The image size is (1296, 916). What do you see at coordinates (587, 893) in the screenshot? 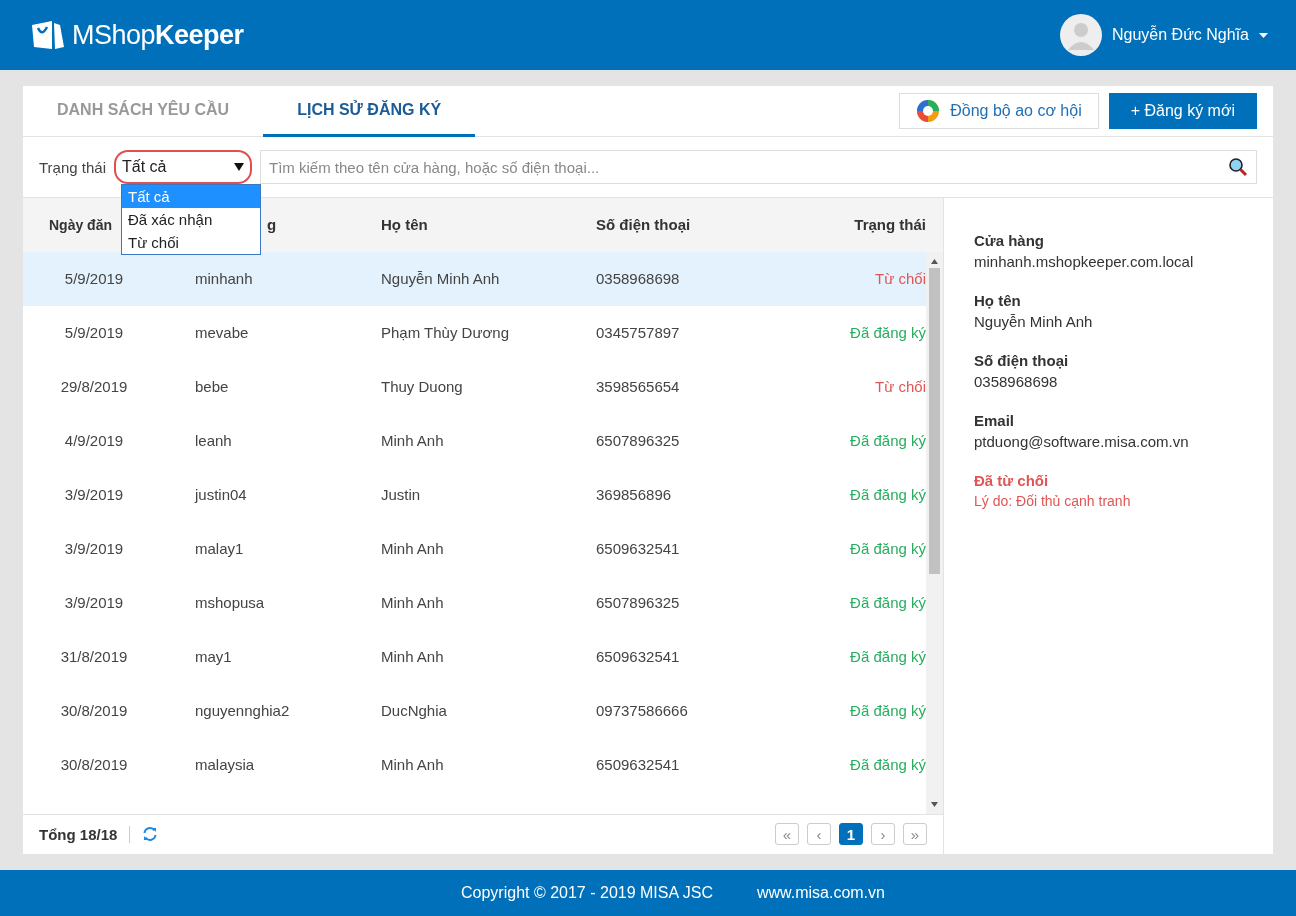
I see `copyright-text: Copyright © 2017 - 2019 MISA JSC` at bounding box center [587, 893].